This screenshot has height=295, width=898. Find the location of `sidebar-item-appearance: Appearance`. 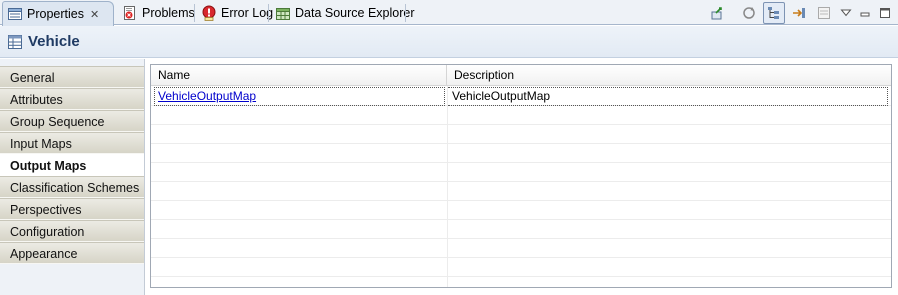

sidebar-item-appearance: Appearance is located at coordinates (72, 253).